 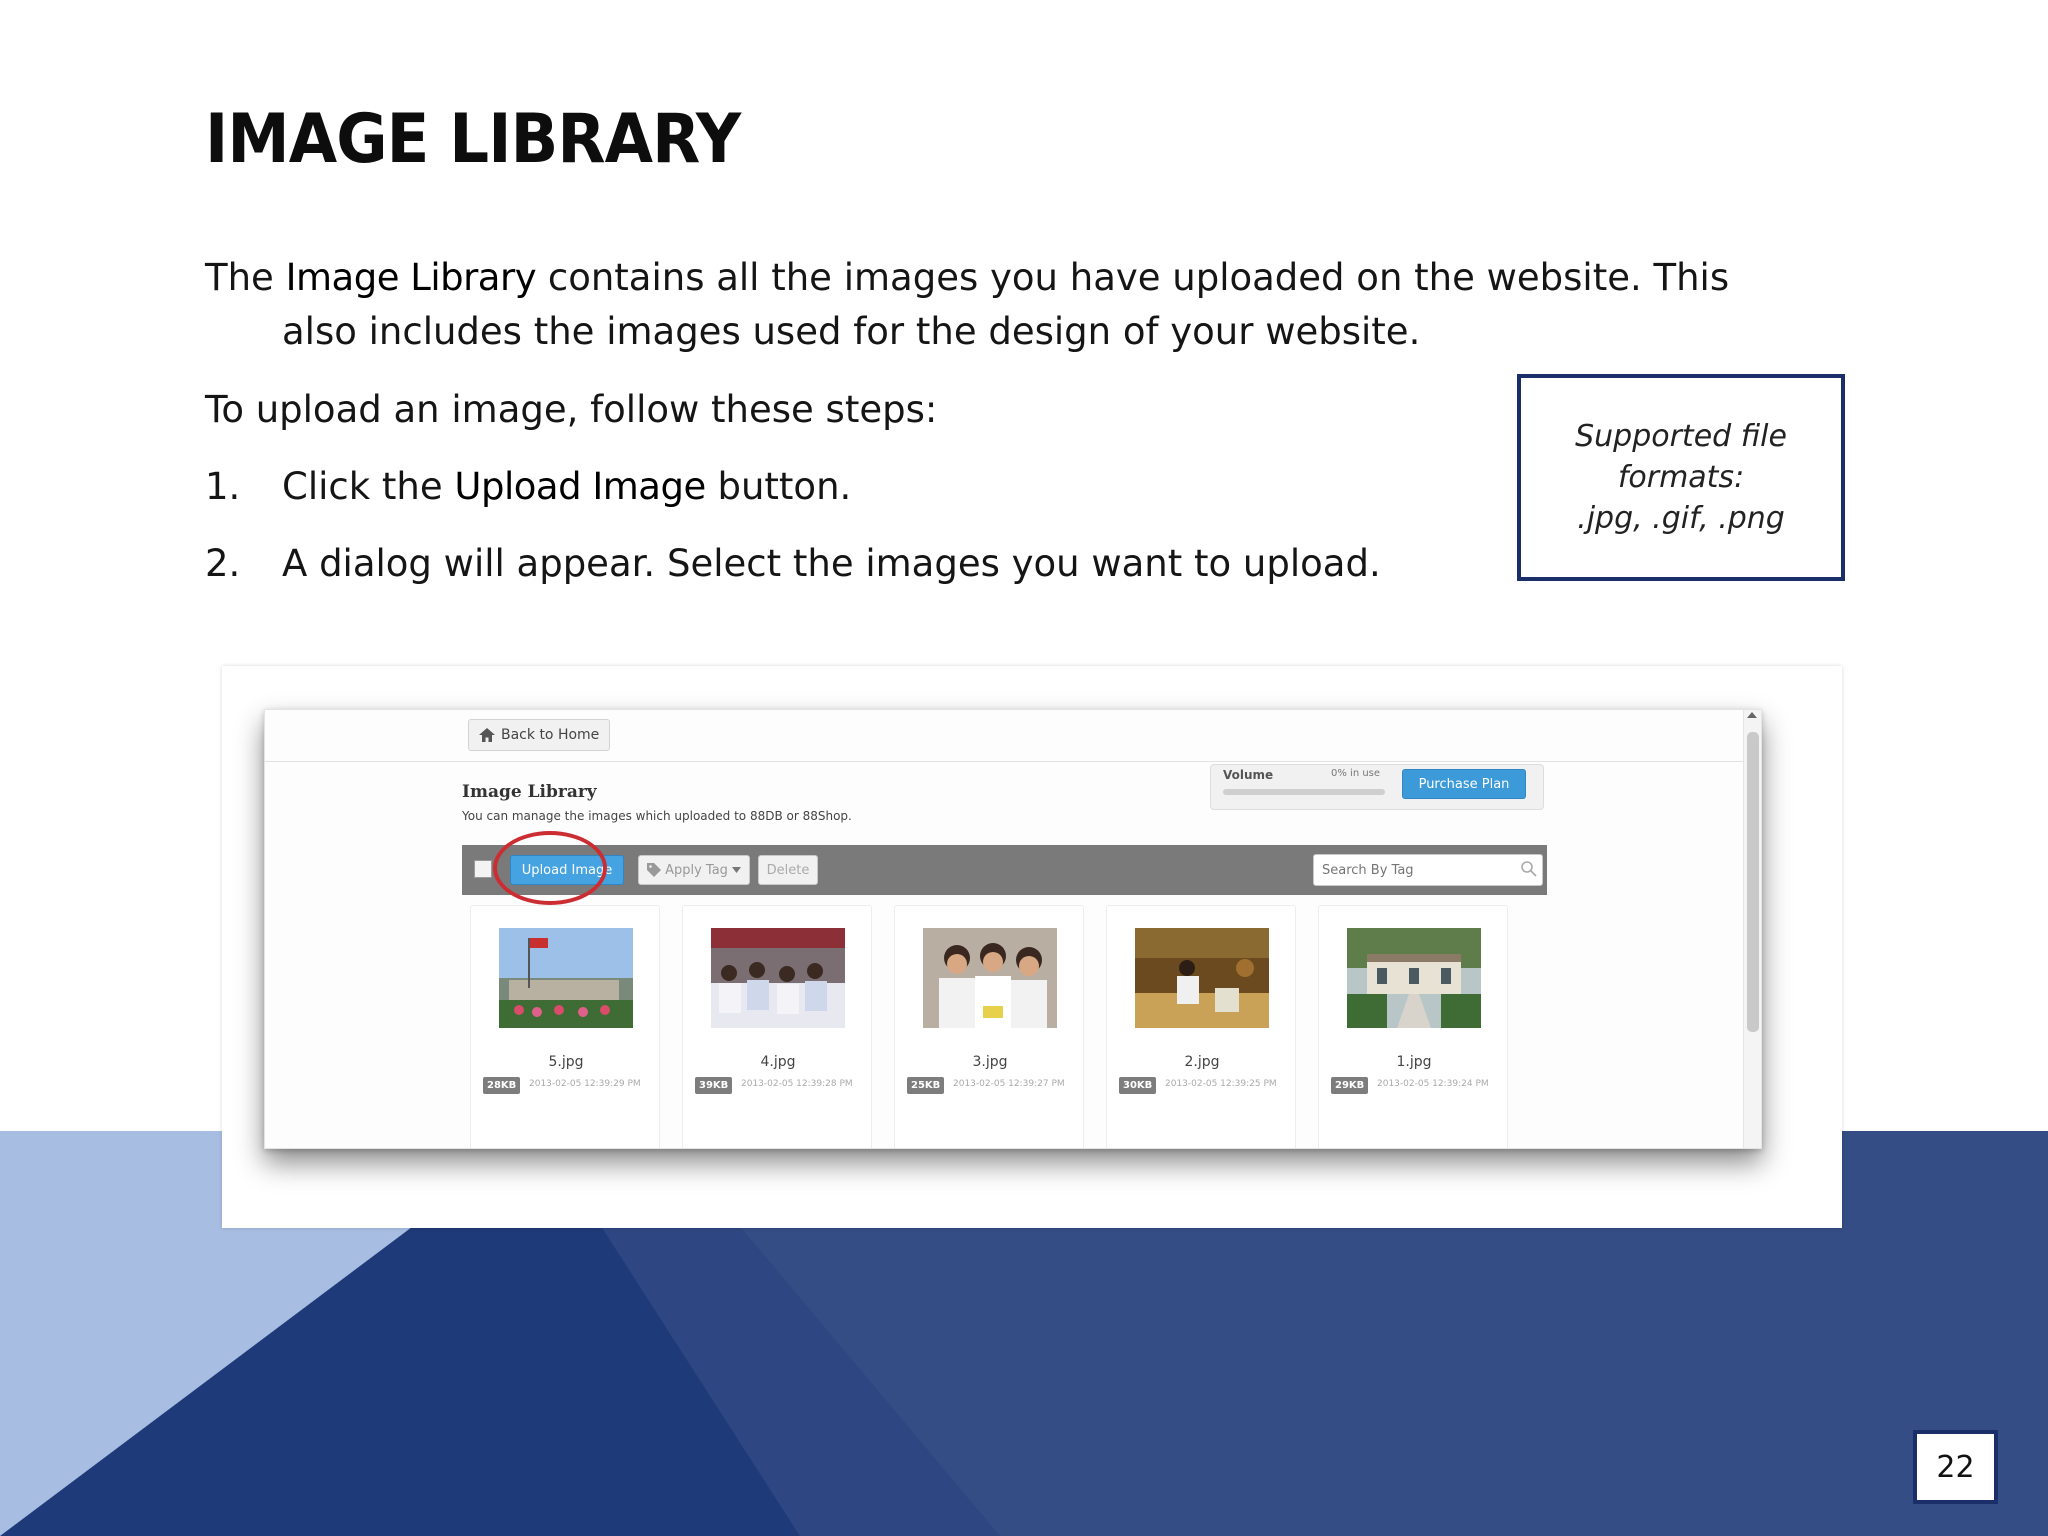 What do you see at coordinates (245, 277) in the screenshot?
I see `intro-text-pre: The` at bounding box center [245, 277].